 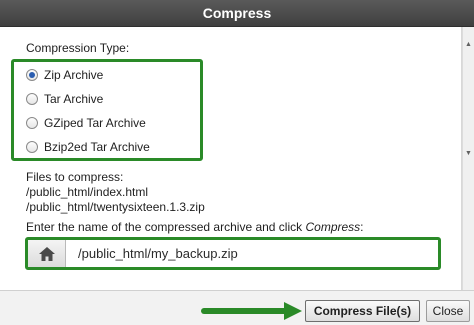 What do you see at coordinates (448, 311) in the screenshot?
I see `close-button: Close` at bounding box center [448, 311].